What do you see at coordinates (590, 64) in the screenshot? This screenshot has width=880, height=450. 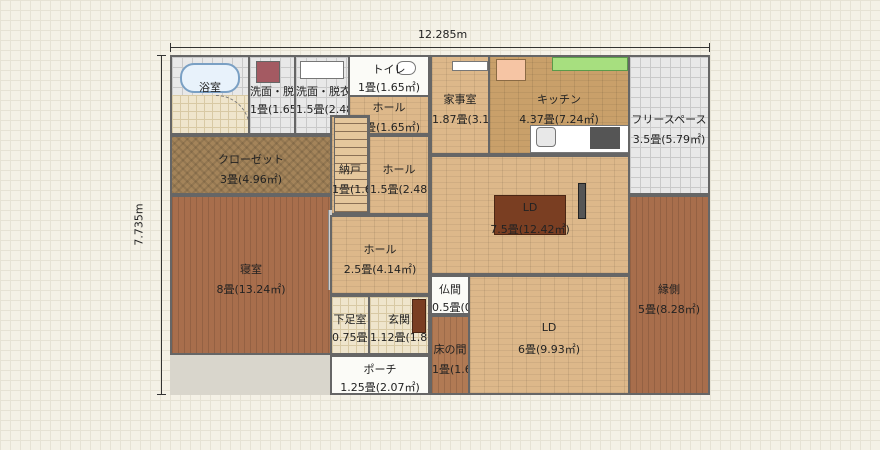 I see `cabinet-icon` at bounding box center [590, 64].